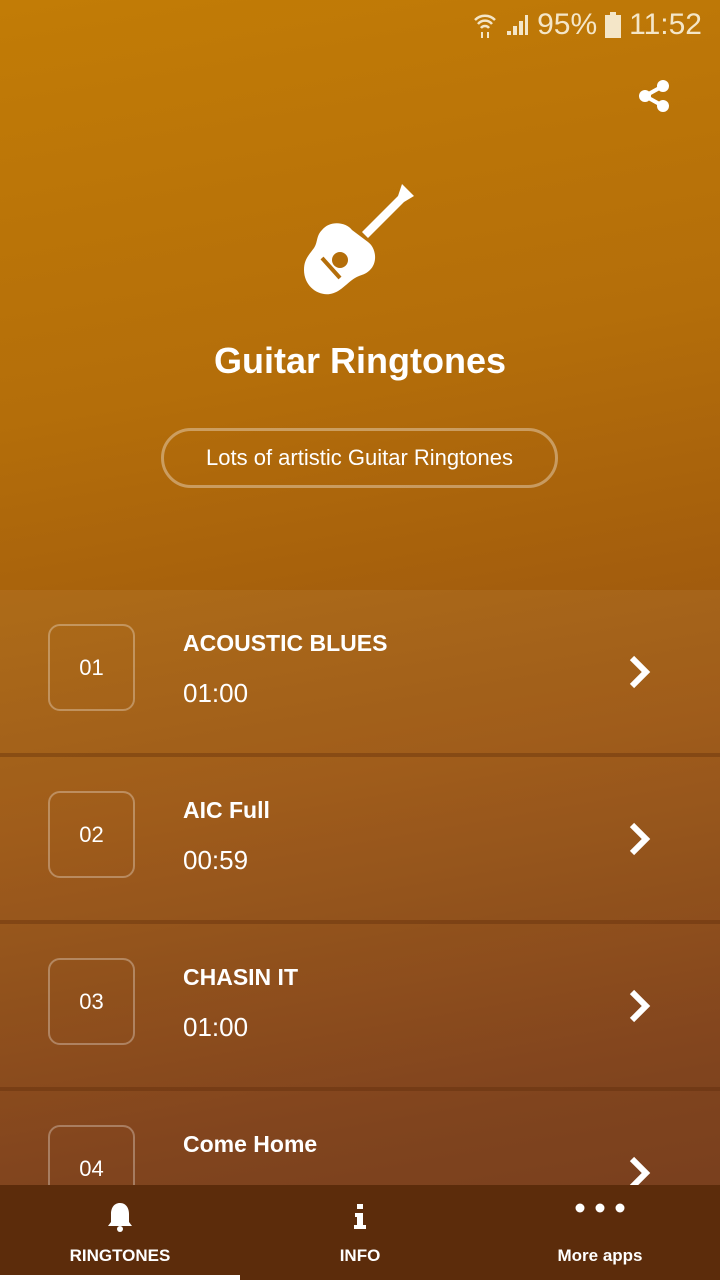 Image resolution: width=720 pixels, height=1280 pixels. What do you see at coordinates (250, 1144) in the screenshot?
I see `track-name: Come Home` at bounding box center [250, 1144].